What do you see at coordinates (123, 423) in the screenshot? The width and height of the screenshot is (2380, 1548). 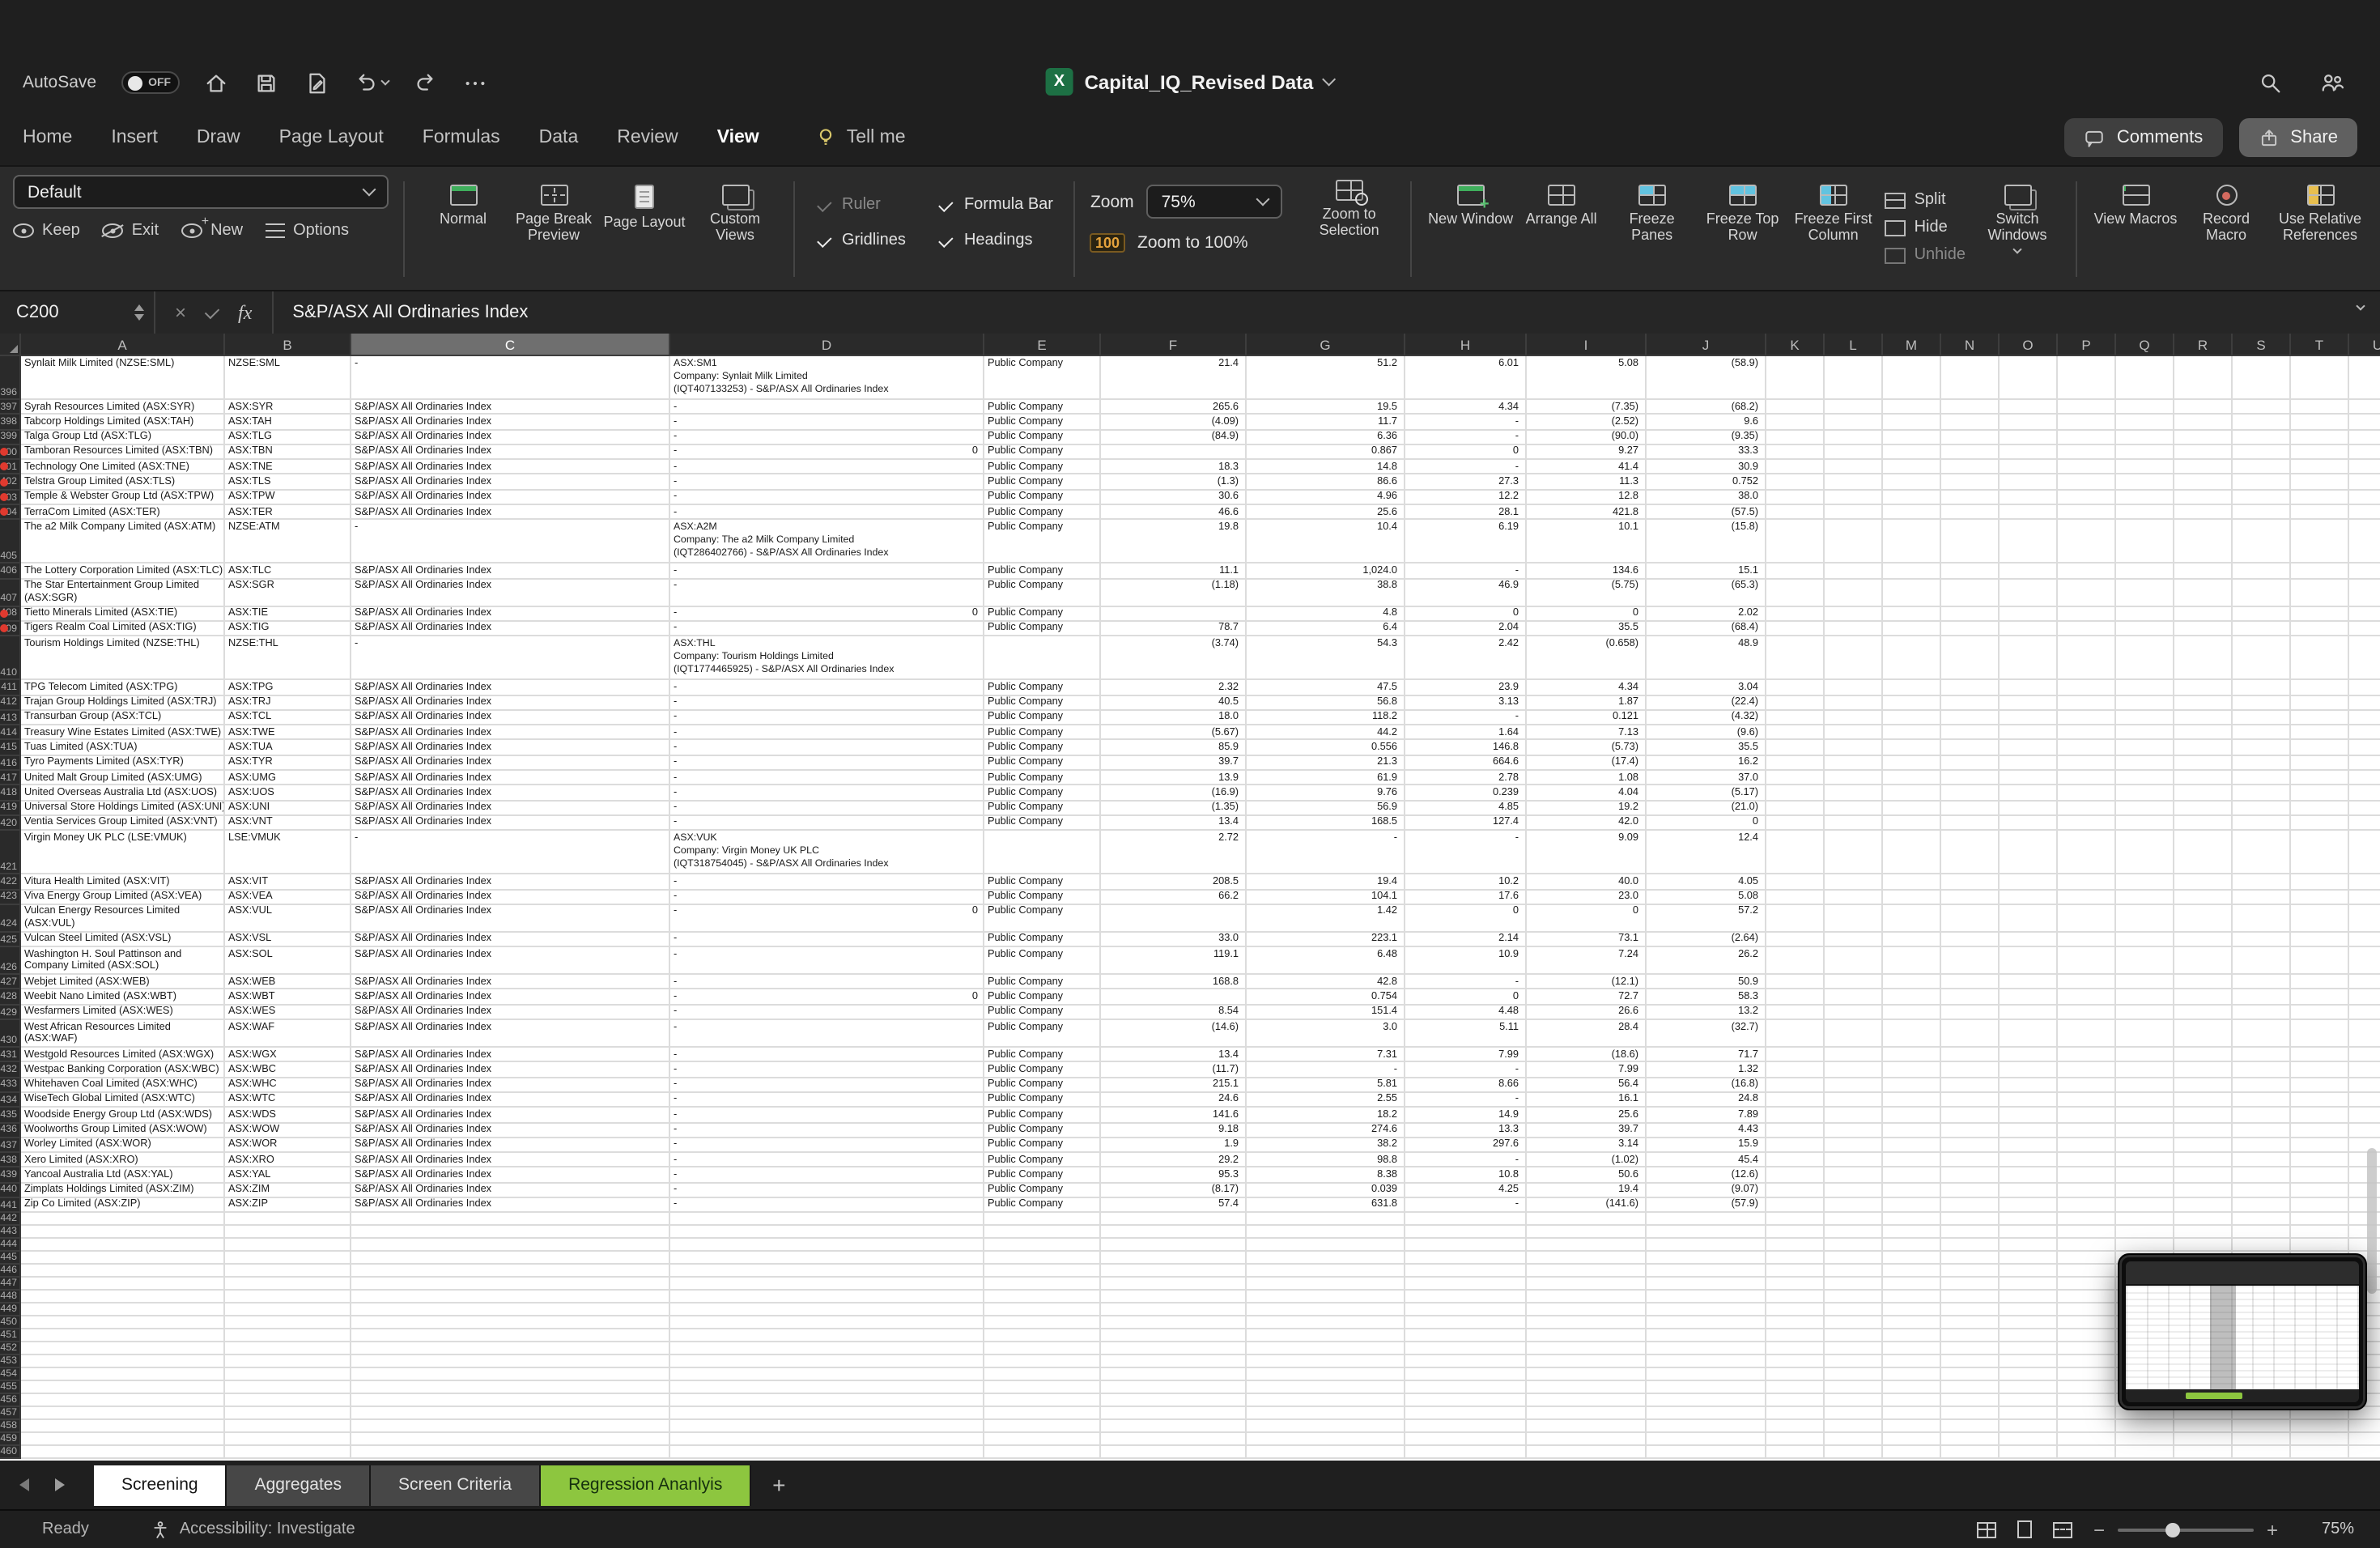 I see `cell-company: Tabcorp Holdings Limited (ASX:TAH)` at bounding box center [123, 423].